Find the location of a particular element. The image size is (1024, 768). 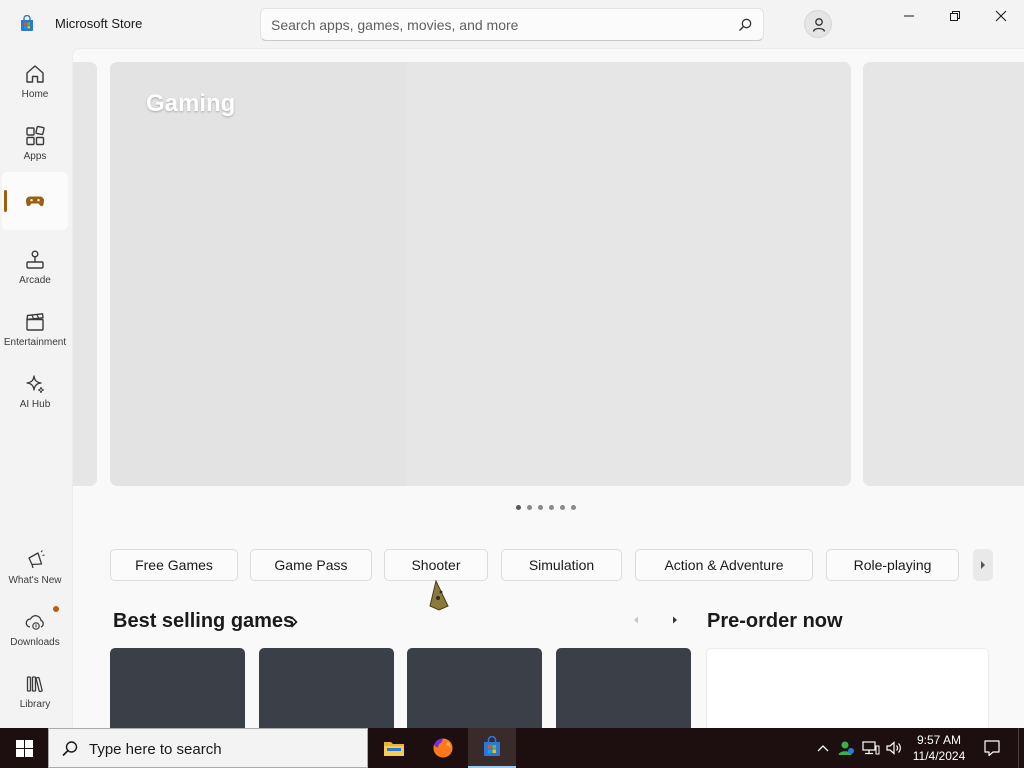

carousel-dots is located at coordinates (546, 507).